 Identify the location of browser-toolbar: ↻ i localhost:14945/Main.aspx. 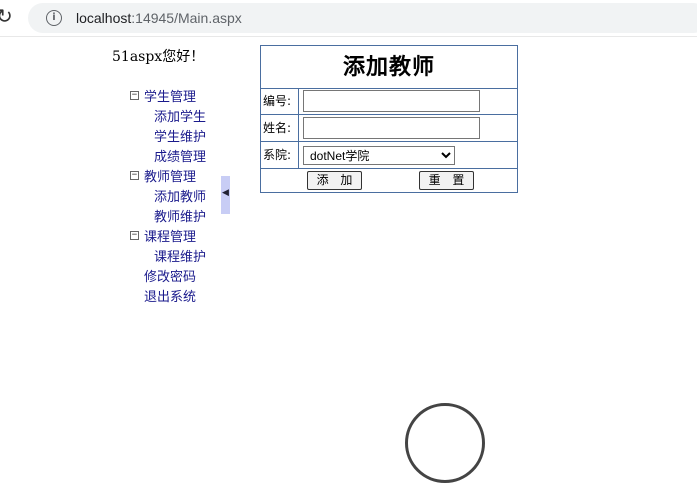
(348, 18).